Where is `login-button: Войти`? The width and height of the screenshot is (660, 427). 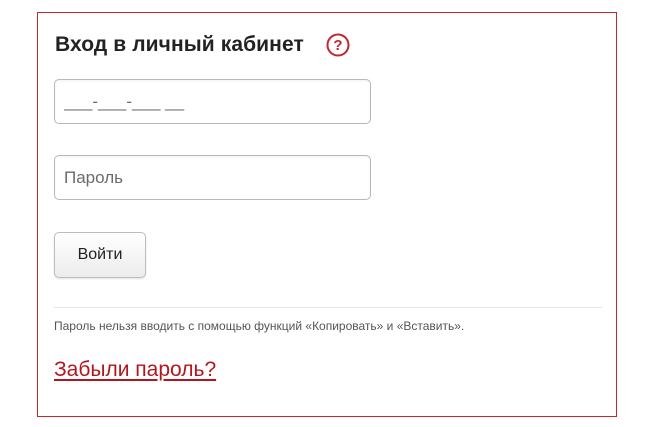
login-button: Войти is located at coordinates (100, 255).